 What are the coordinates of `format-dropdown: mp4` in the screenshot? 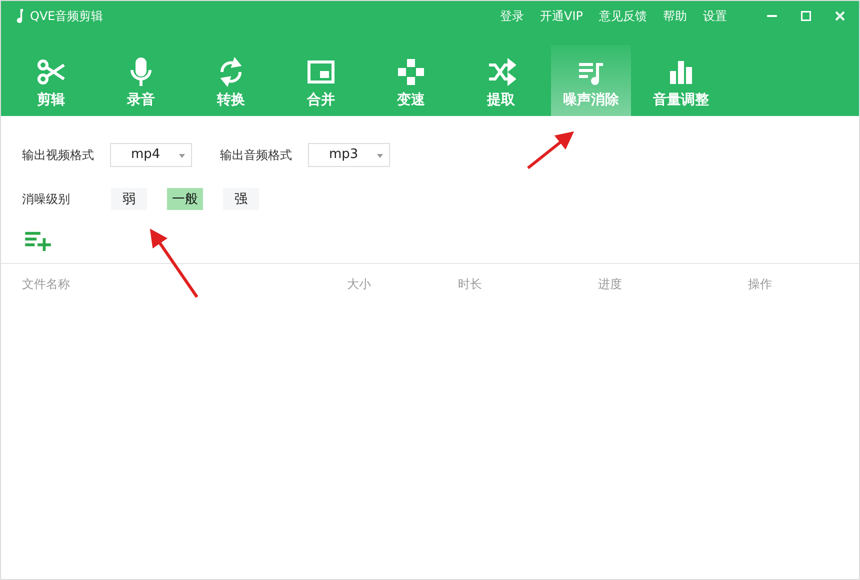 It's located at (151, 155).